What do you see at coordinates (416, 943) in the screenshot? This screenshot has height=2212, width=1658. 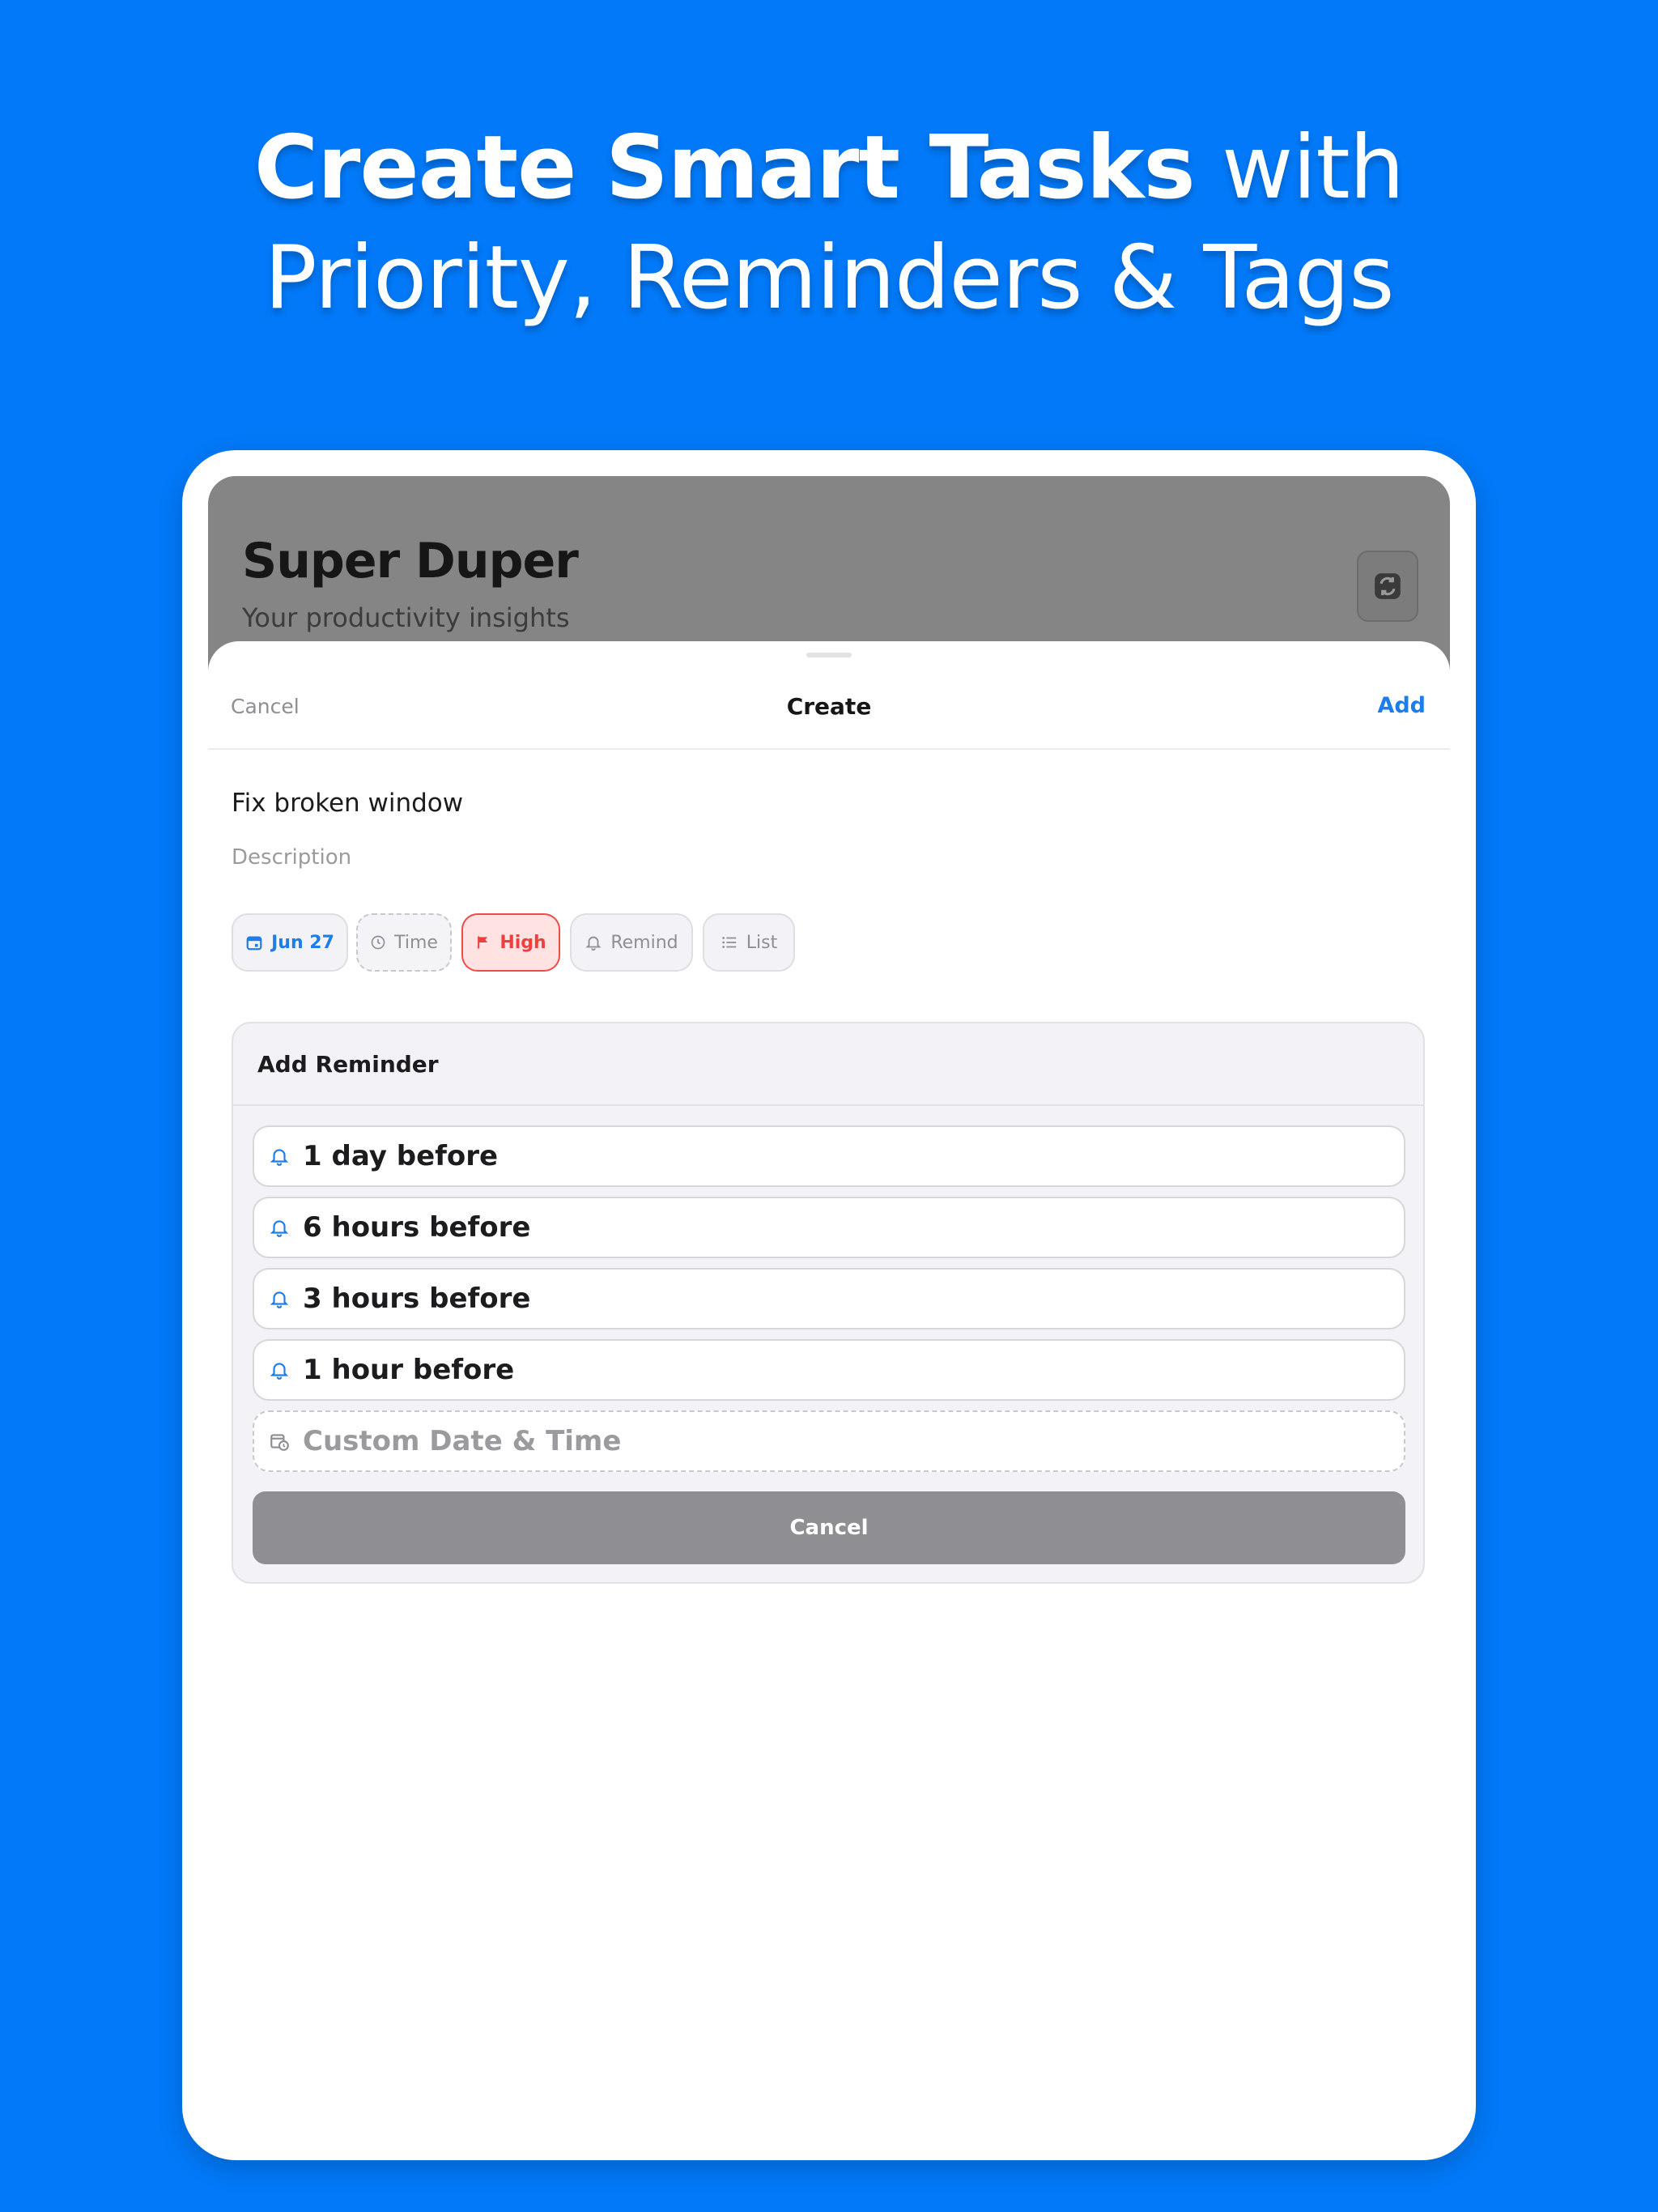 I see `time-chip-label: Time` at bounding box center [416, 943].